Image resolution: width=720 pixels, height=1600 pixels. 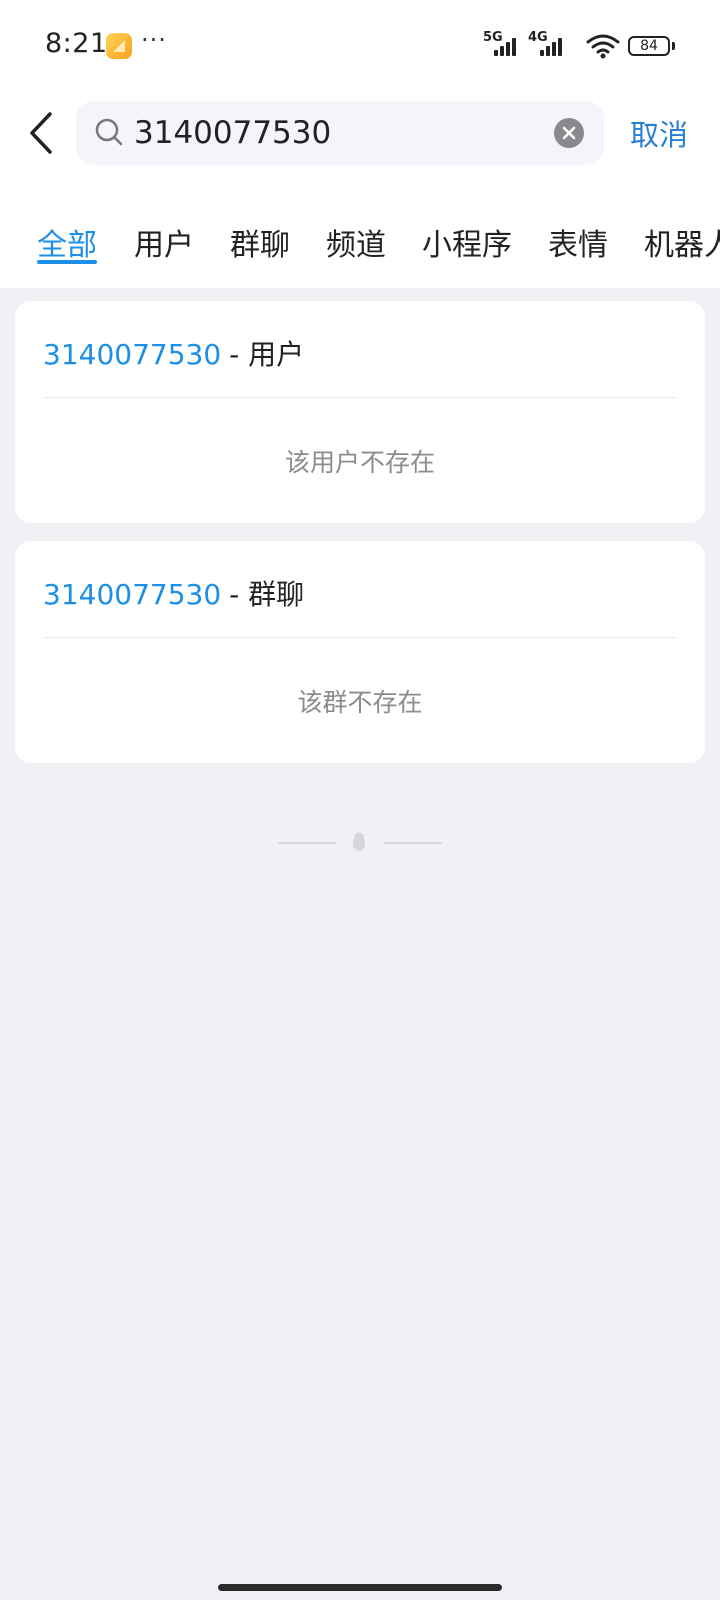 I want to click on home-indicator, so click(x=360, y=1587).